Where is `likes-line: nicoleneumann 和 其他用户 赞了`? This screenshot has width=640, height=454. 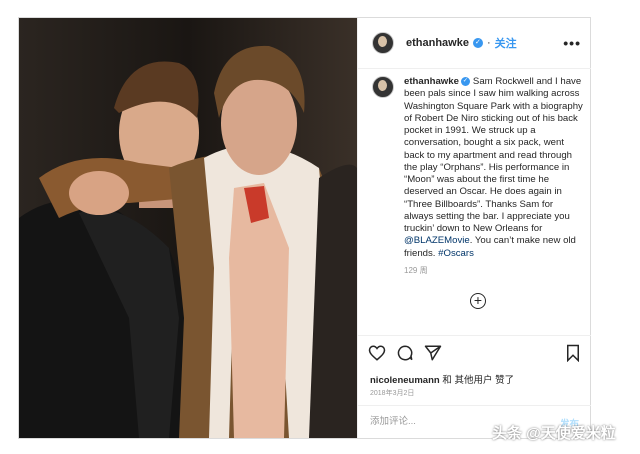
likes-line: nicoleneumann 和 其他用户 赞了 is located at coordinates (442, 379).